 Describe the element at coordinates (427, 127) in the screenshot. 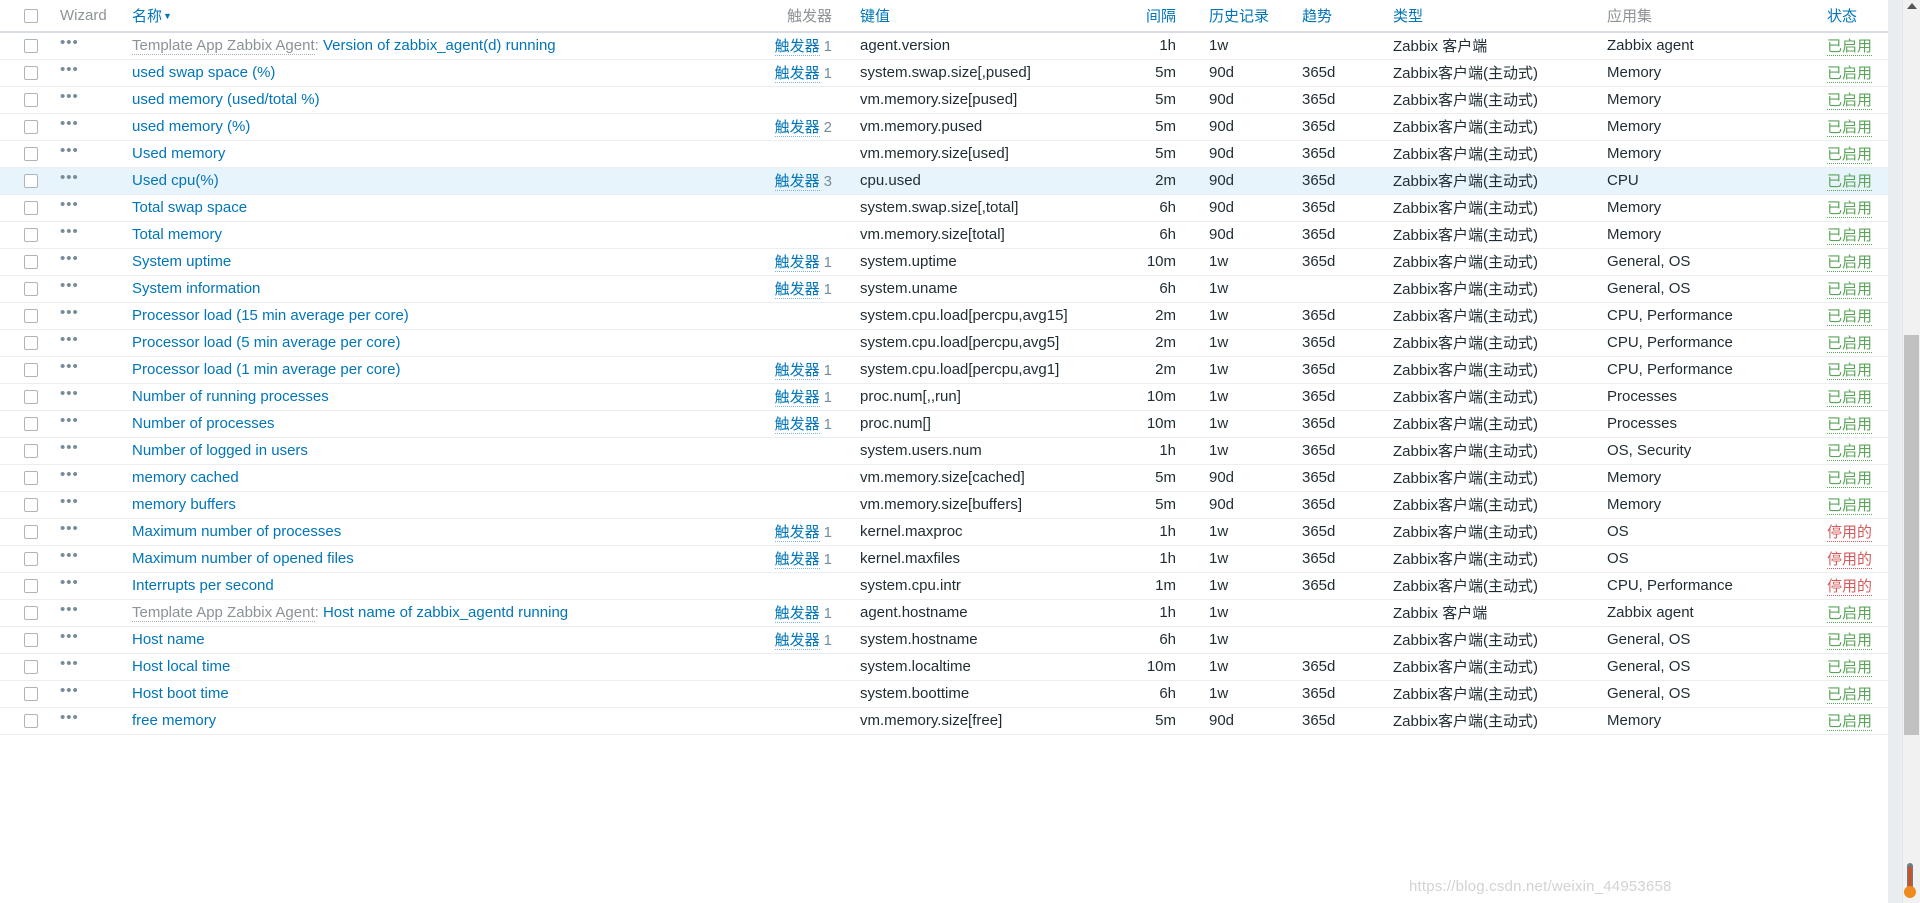

I see `item-name-cell: used memory (%)` at that location.